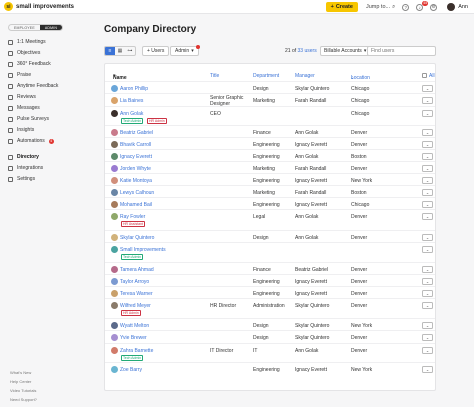 This screenshot has height=407, width=474. Describe the element at coordinates (48, 179) in the screenshot. I see `sidebar-item-settings: Settings` at that location.